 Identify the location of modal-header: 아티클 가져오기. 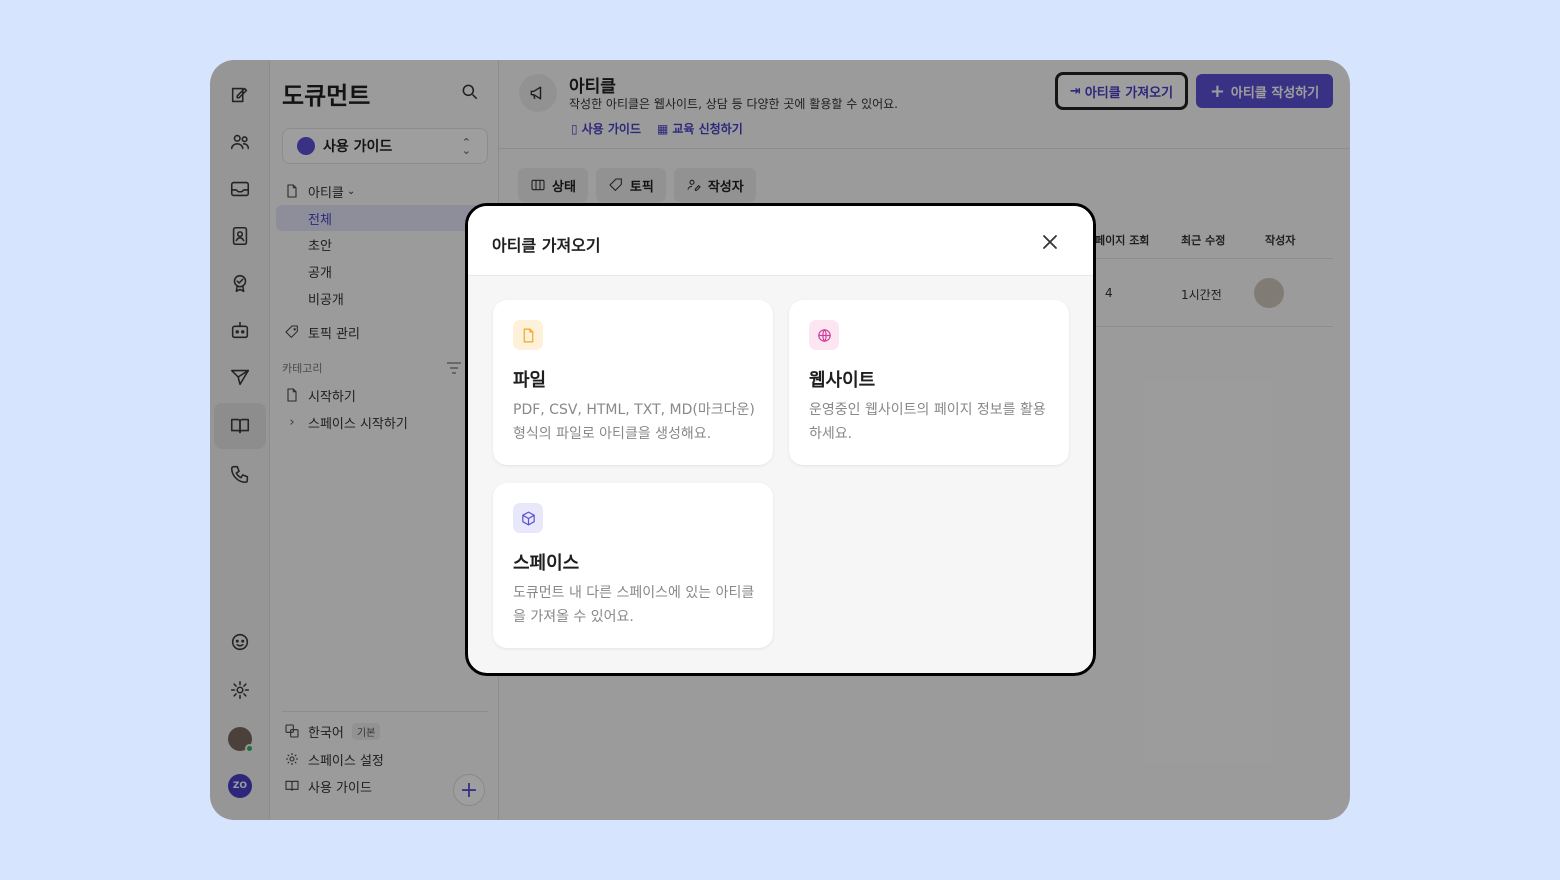
(780, 241).